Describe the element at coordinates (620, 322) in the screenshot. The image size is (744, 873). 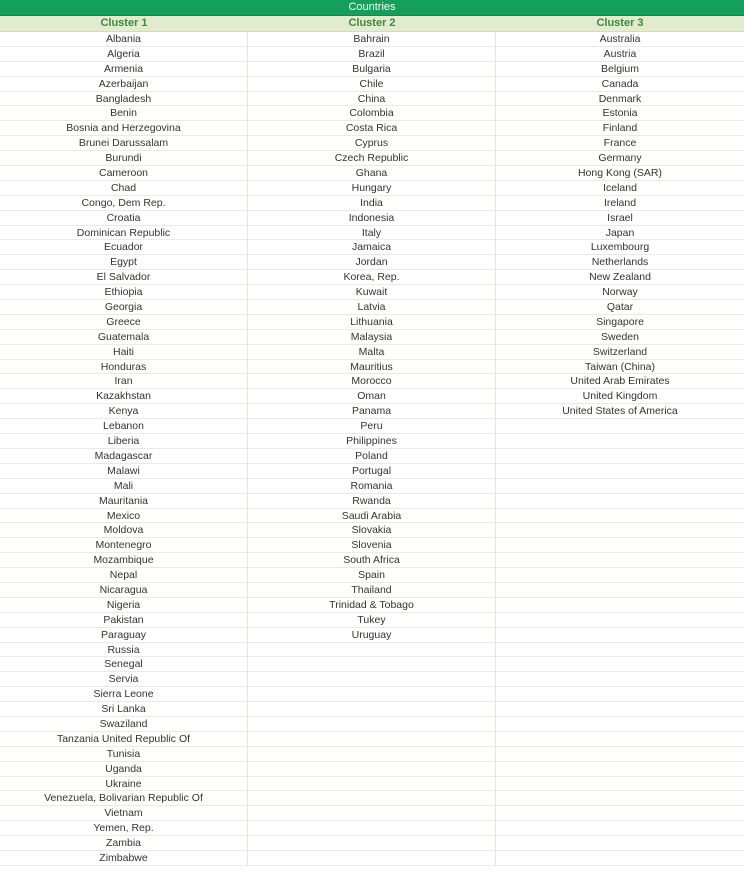
I see `table-cell: Singapore` at that location.